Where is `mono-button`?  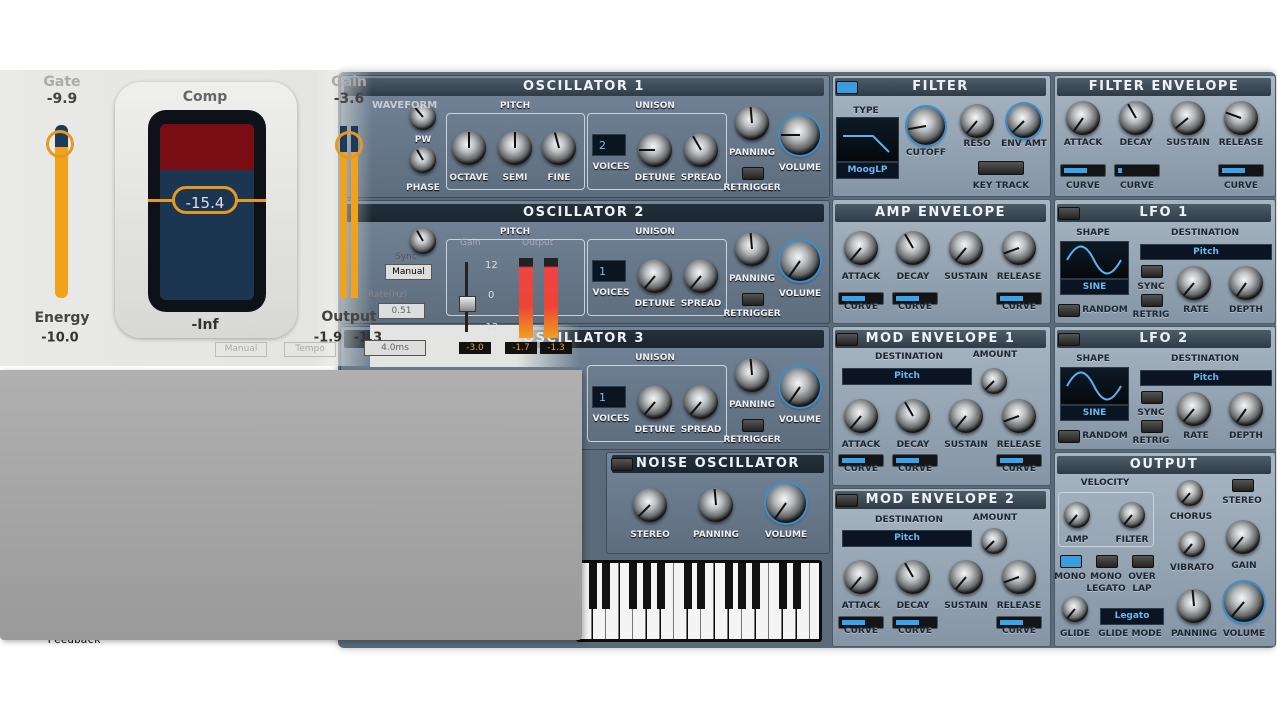
mono-button is located at coordinates (1071, 561).